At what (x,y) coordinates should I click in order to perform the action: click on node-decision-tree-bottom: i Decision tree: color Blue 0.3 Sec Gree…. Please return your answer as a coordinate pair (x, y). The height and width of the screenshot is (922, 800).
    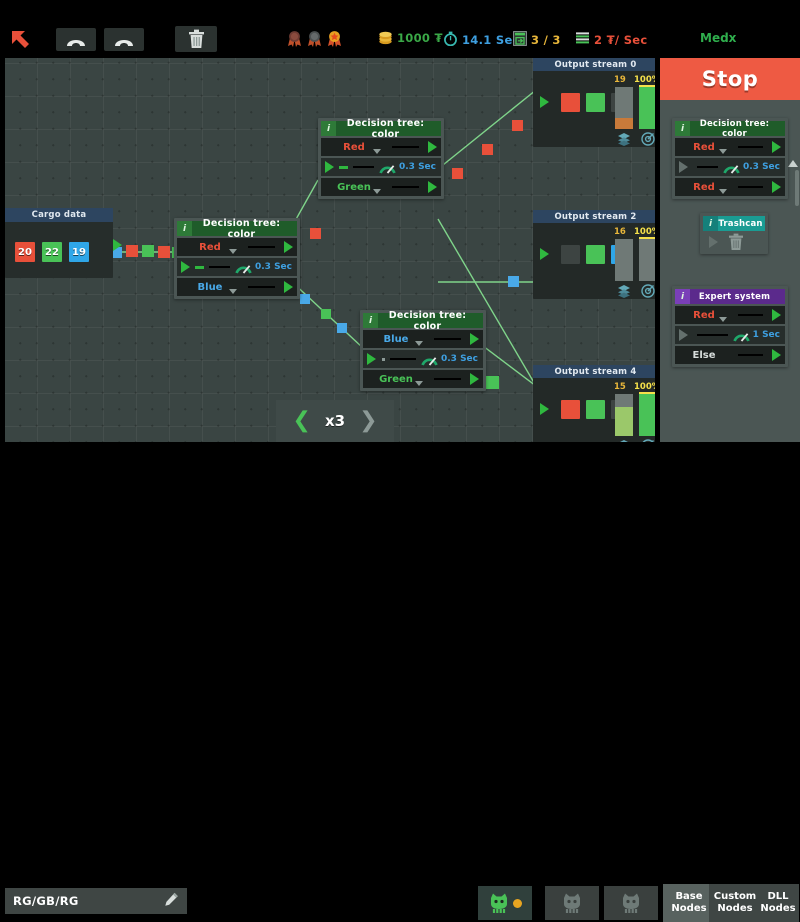
    Looking at the image, I should click on (423, 350).